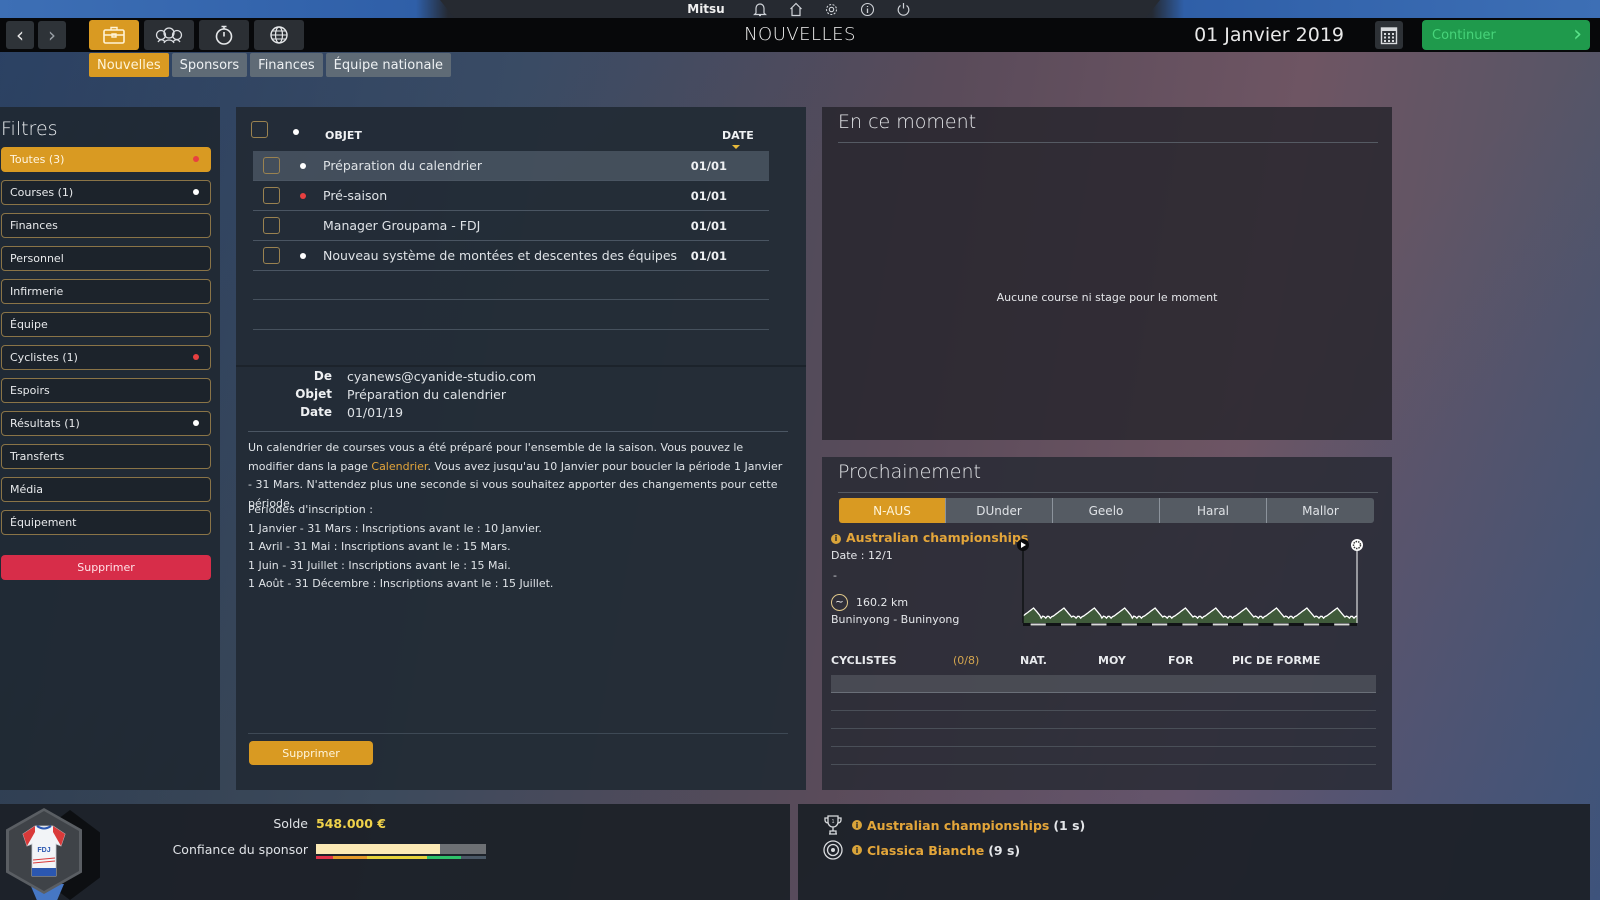 This screenshot has height=900, width=1600. Describe the element at coordinates (833, 825) in the screenshot. I see `trophy-icon: 1` at that location.